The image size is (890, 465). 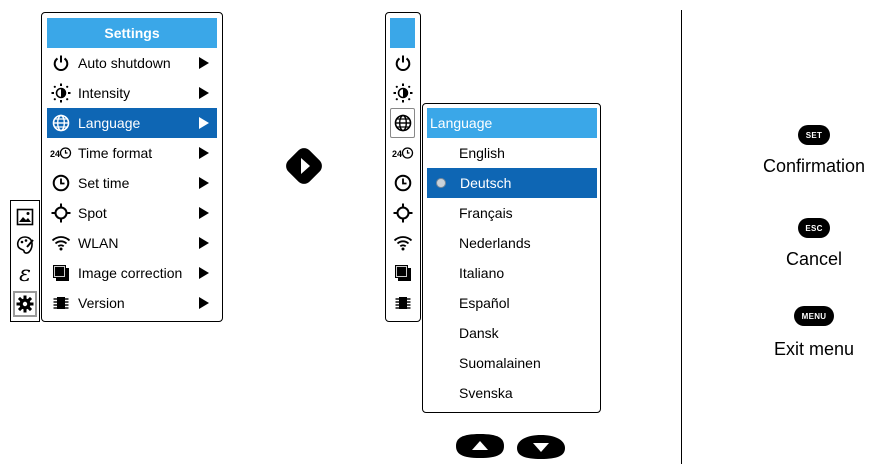 I want to click on language-option: Español, so click(x=512, y=303).